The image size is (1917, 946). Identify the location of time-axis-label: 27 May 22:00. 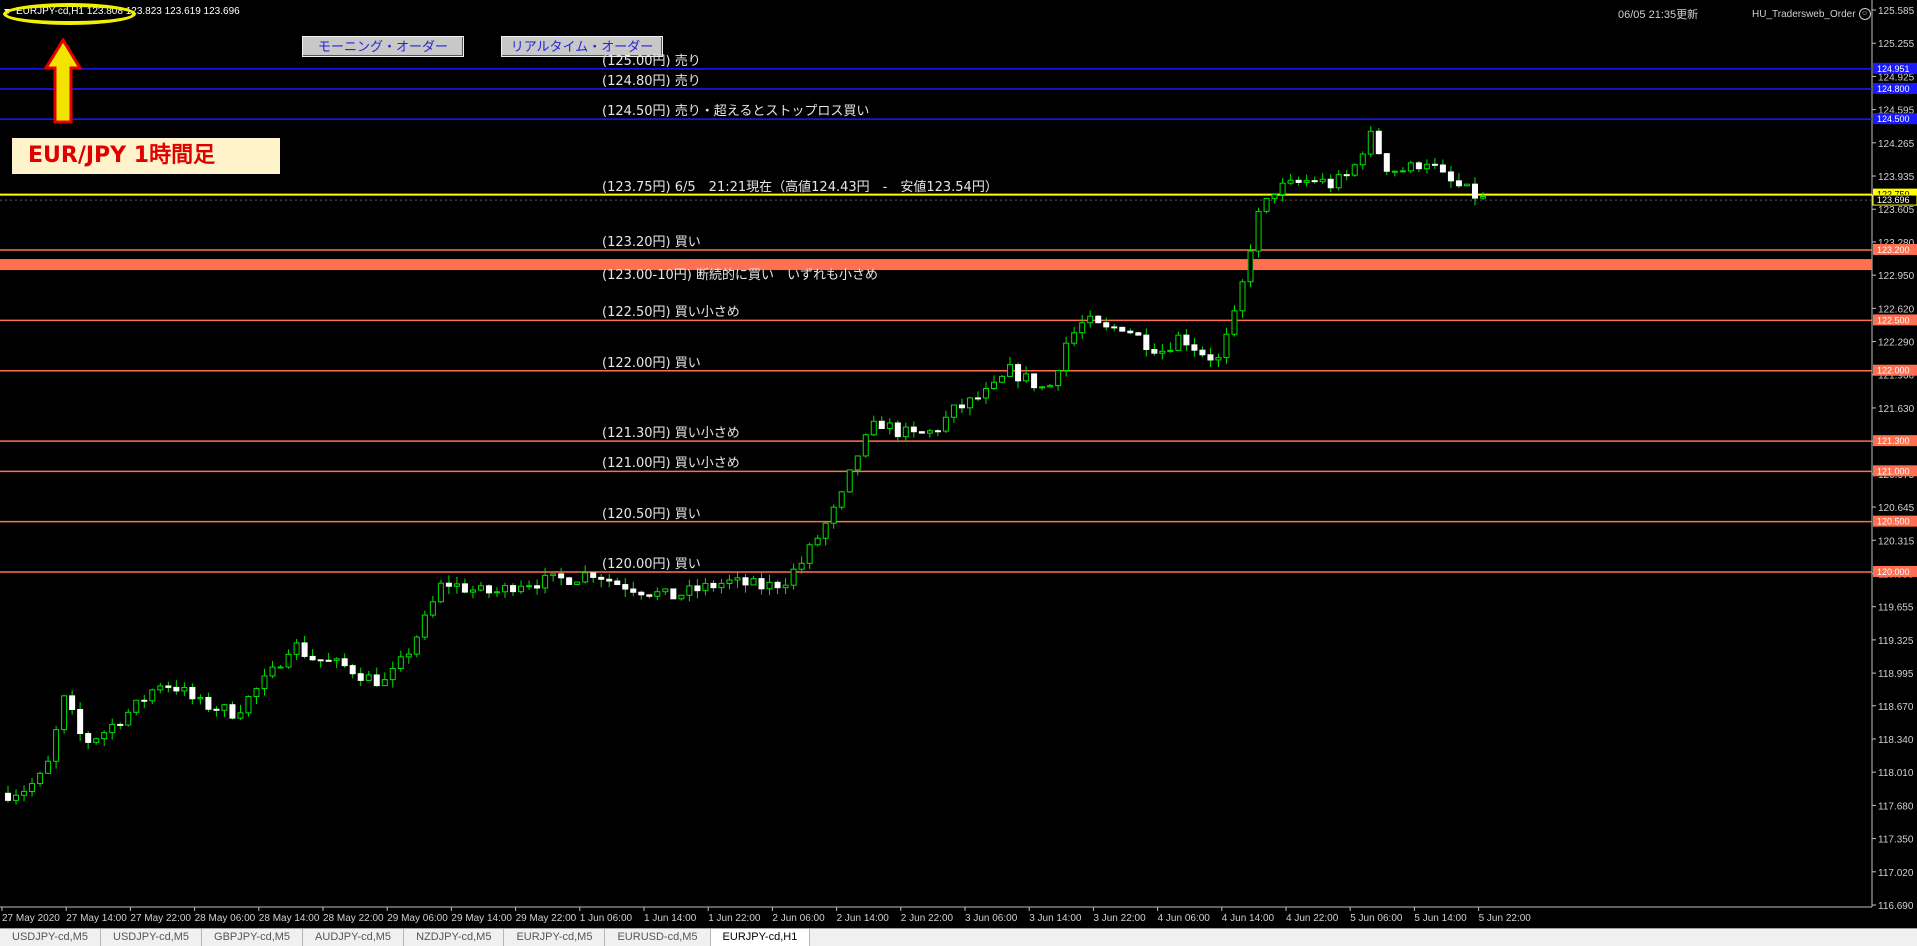
(160, 918).